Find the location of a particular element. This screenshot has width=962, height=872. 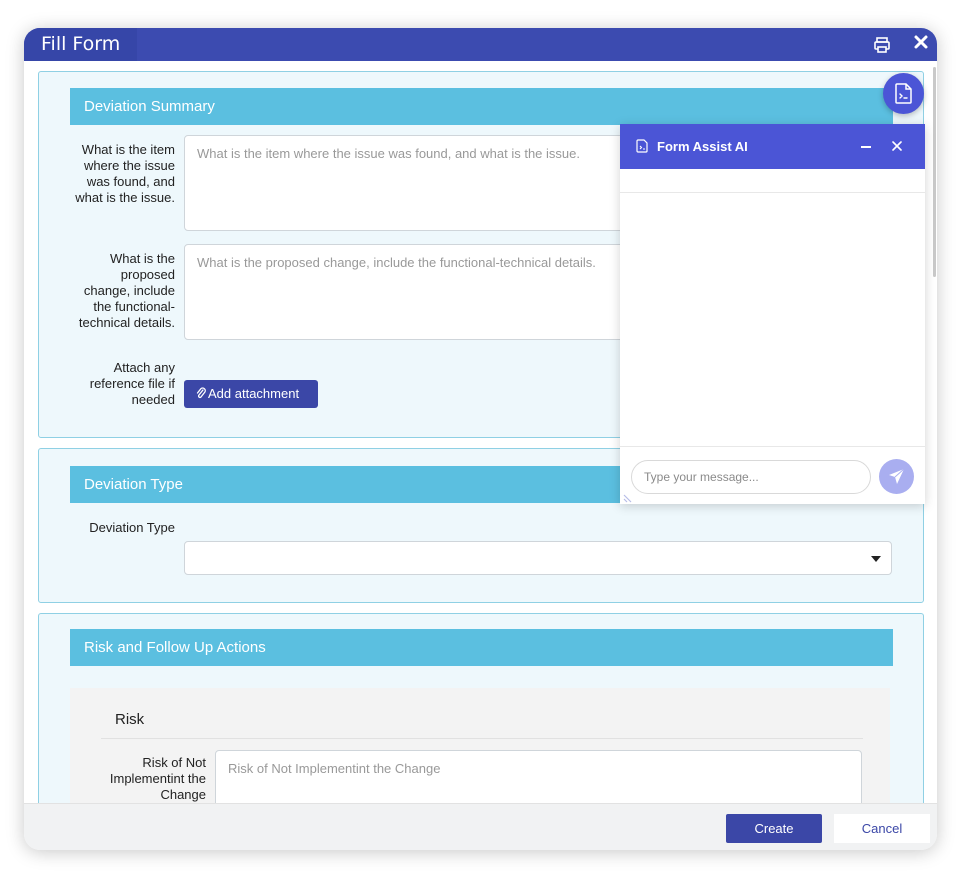

form-assist-panel: Form Assist AI is located at coordinates (772, 314).